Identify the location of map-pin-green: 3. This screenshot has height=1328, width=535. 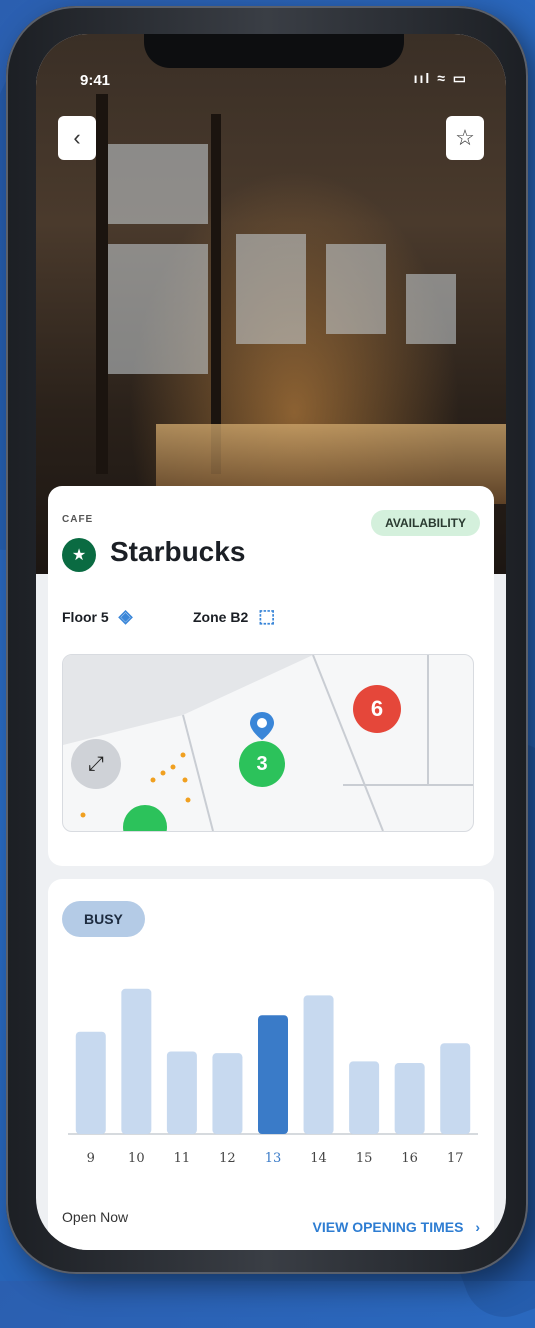
(262, 764).